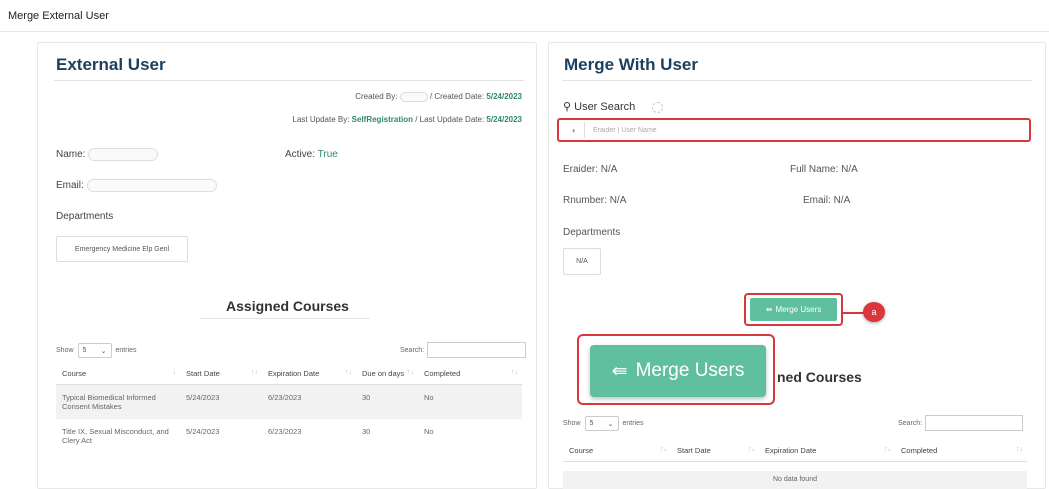  I want to click on merge-page-size-select: 5 ⌄, so click(601, 423).